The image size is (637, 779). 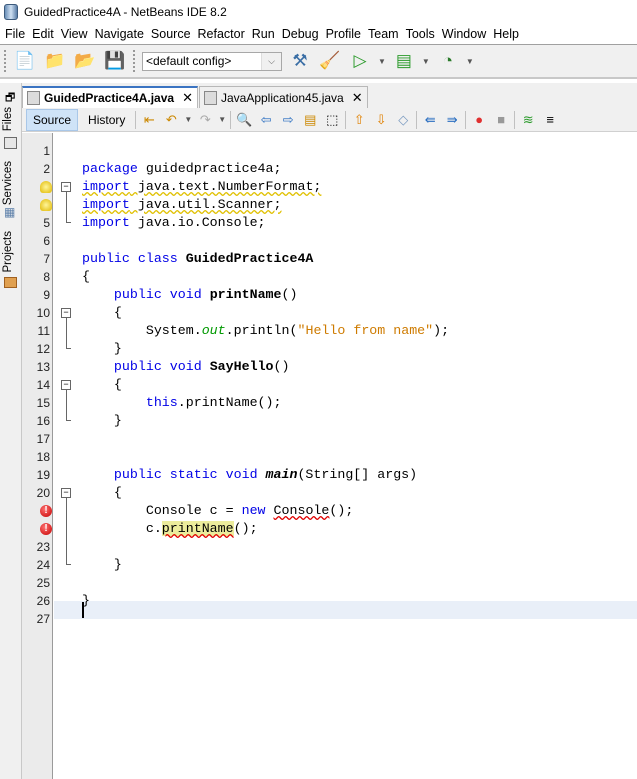 What do you see at coordinates (470, 61) in the screenshot?
I see `profile-dropdown-icon: ▼` at bounding box center [470, 61].